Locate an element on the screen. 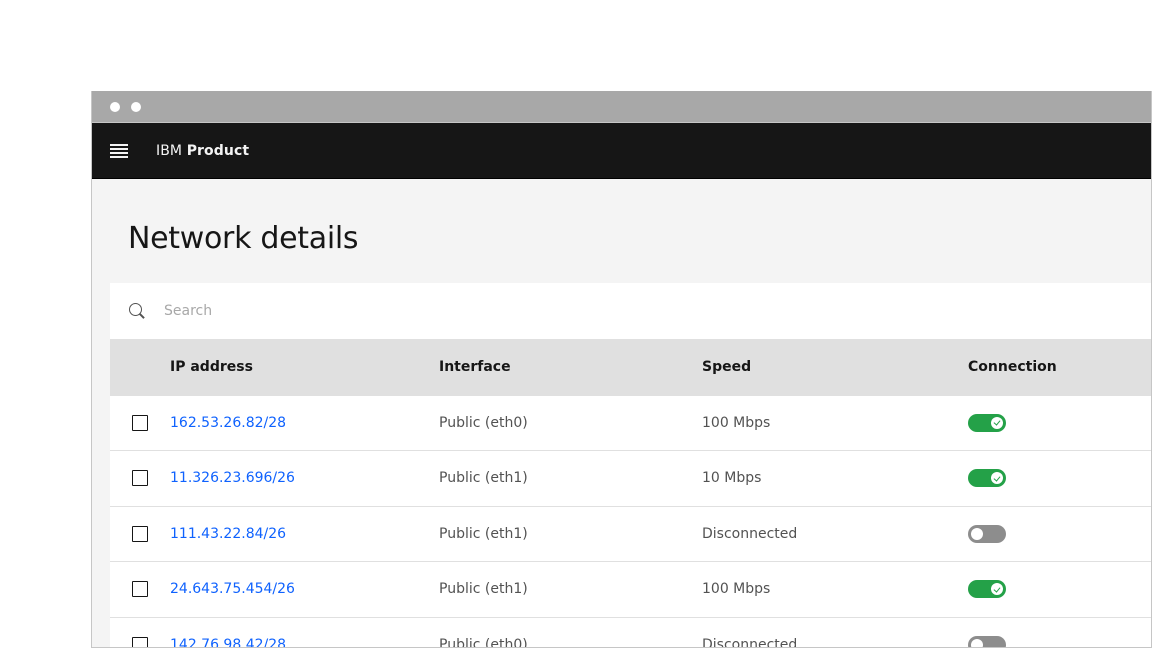  hamburger-menu-icon is located at coordinates (119, 150).